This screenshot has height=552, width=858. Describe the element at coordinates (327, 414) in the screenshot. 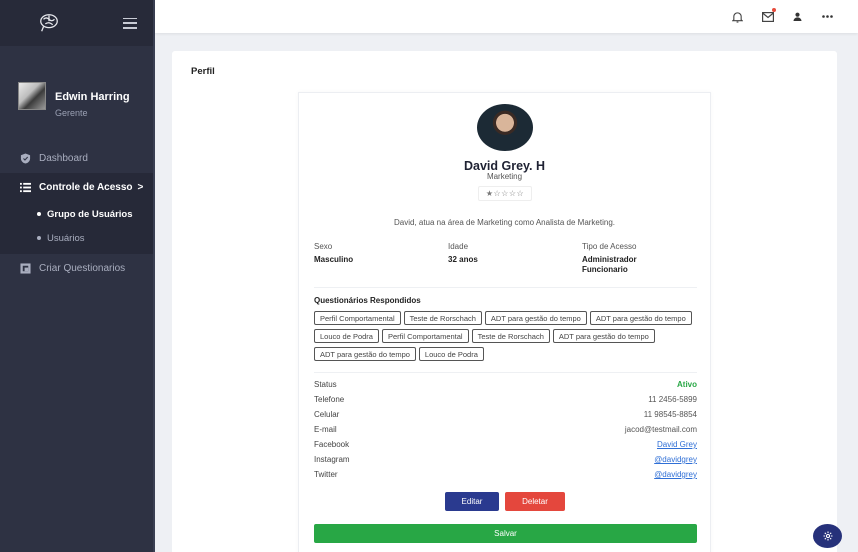

I see `detail-label: Celular` at that location.